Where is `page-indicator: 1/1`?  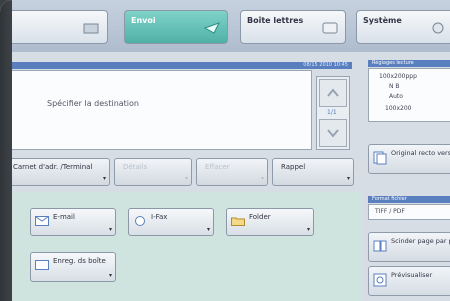
page-indicator: 1/1 is located at coordinates (332, 112).